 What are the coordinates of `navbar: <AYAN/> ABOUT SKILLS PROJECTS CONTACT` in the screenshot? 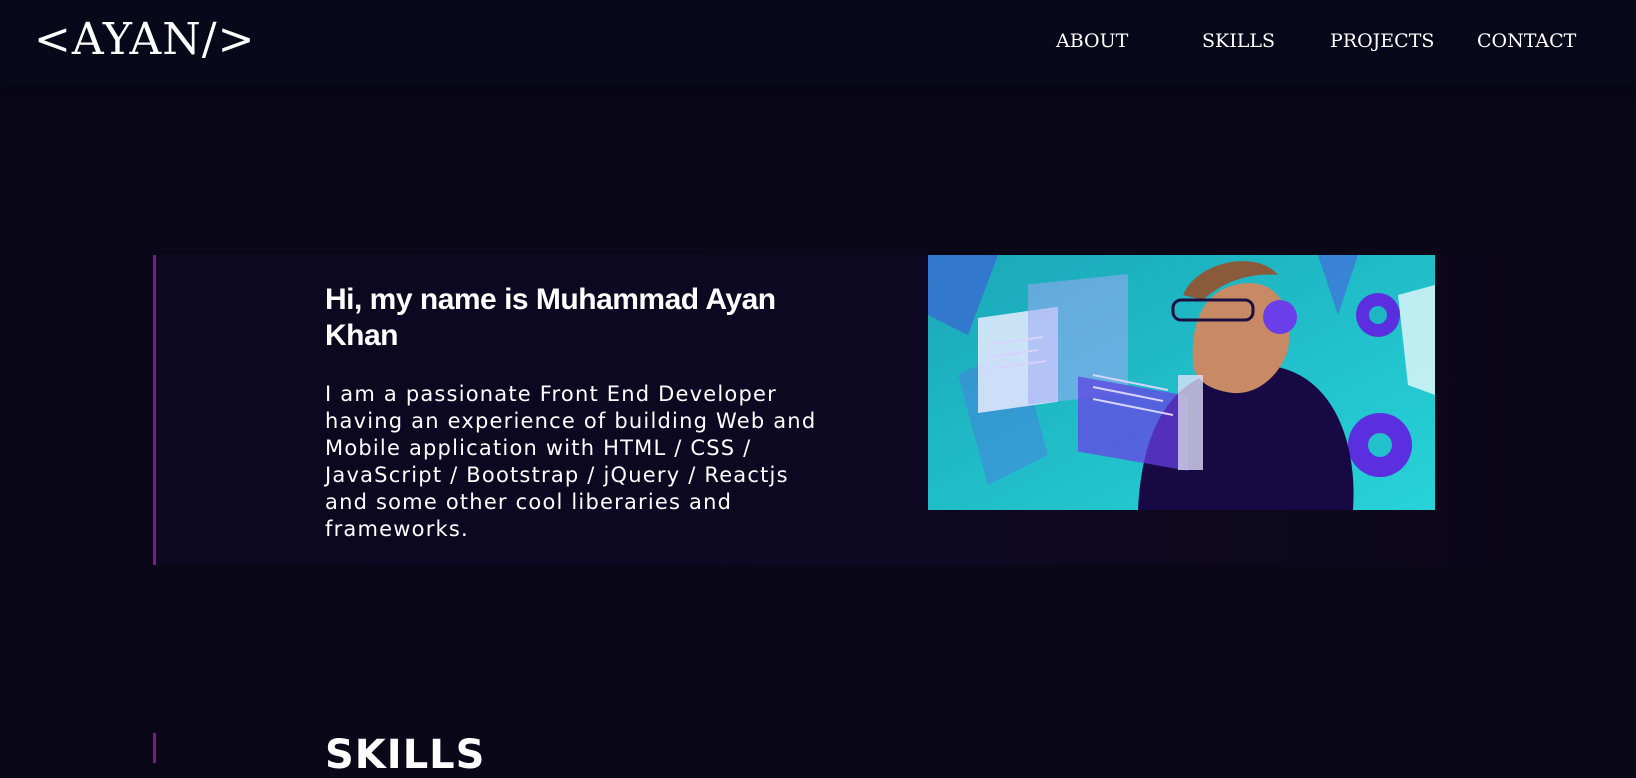 It's located at (818, 43).